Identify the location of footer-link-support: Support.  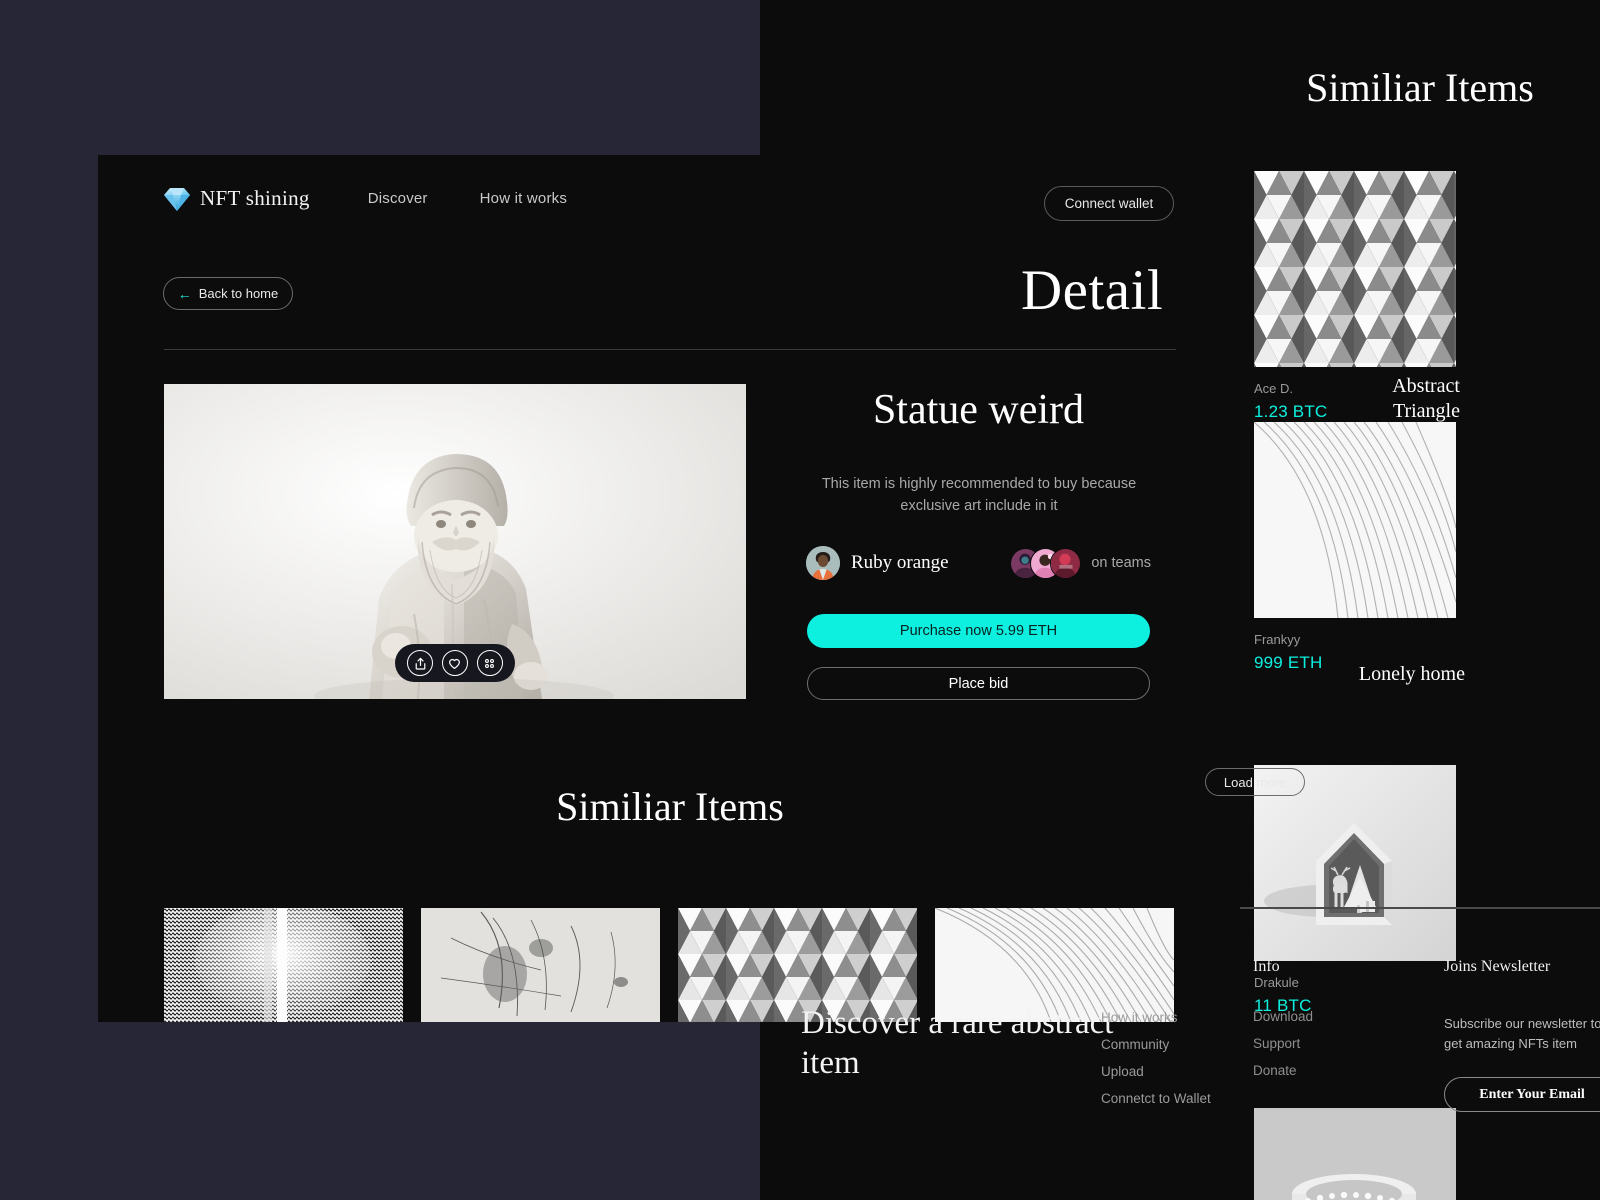
(1283, 1043).